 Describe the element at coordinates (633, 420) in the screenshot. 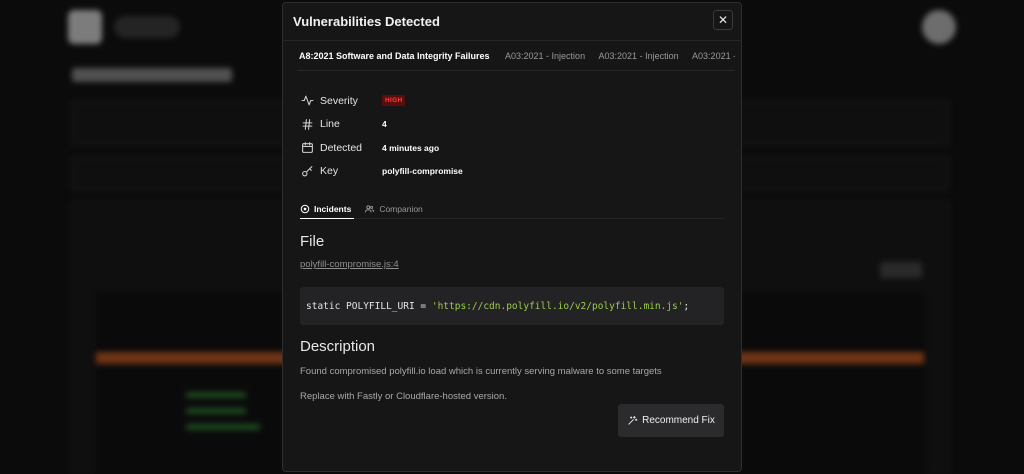

I see `sparkle-icon` at that location.